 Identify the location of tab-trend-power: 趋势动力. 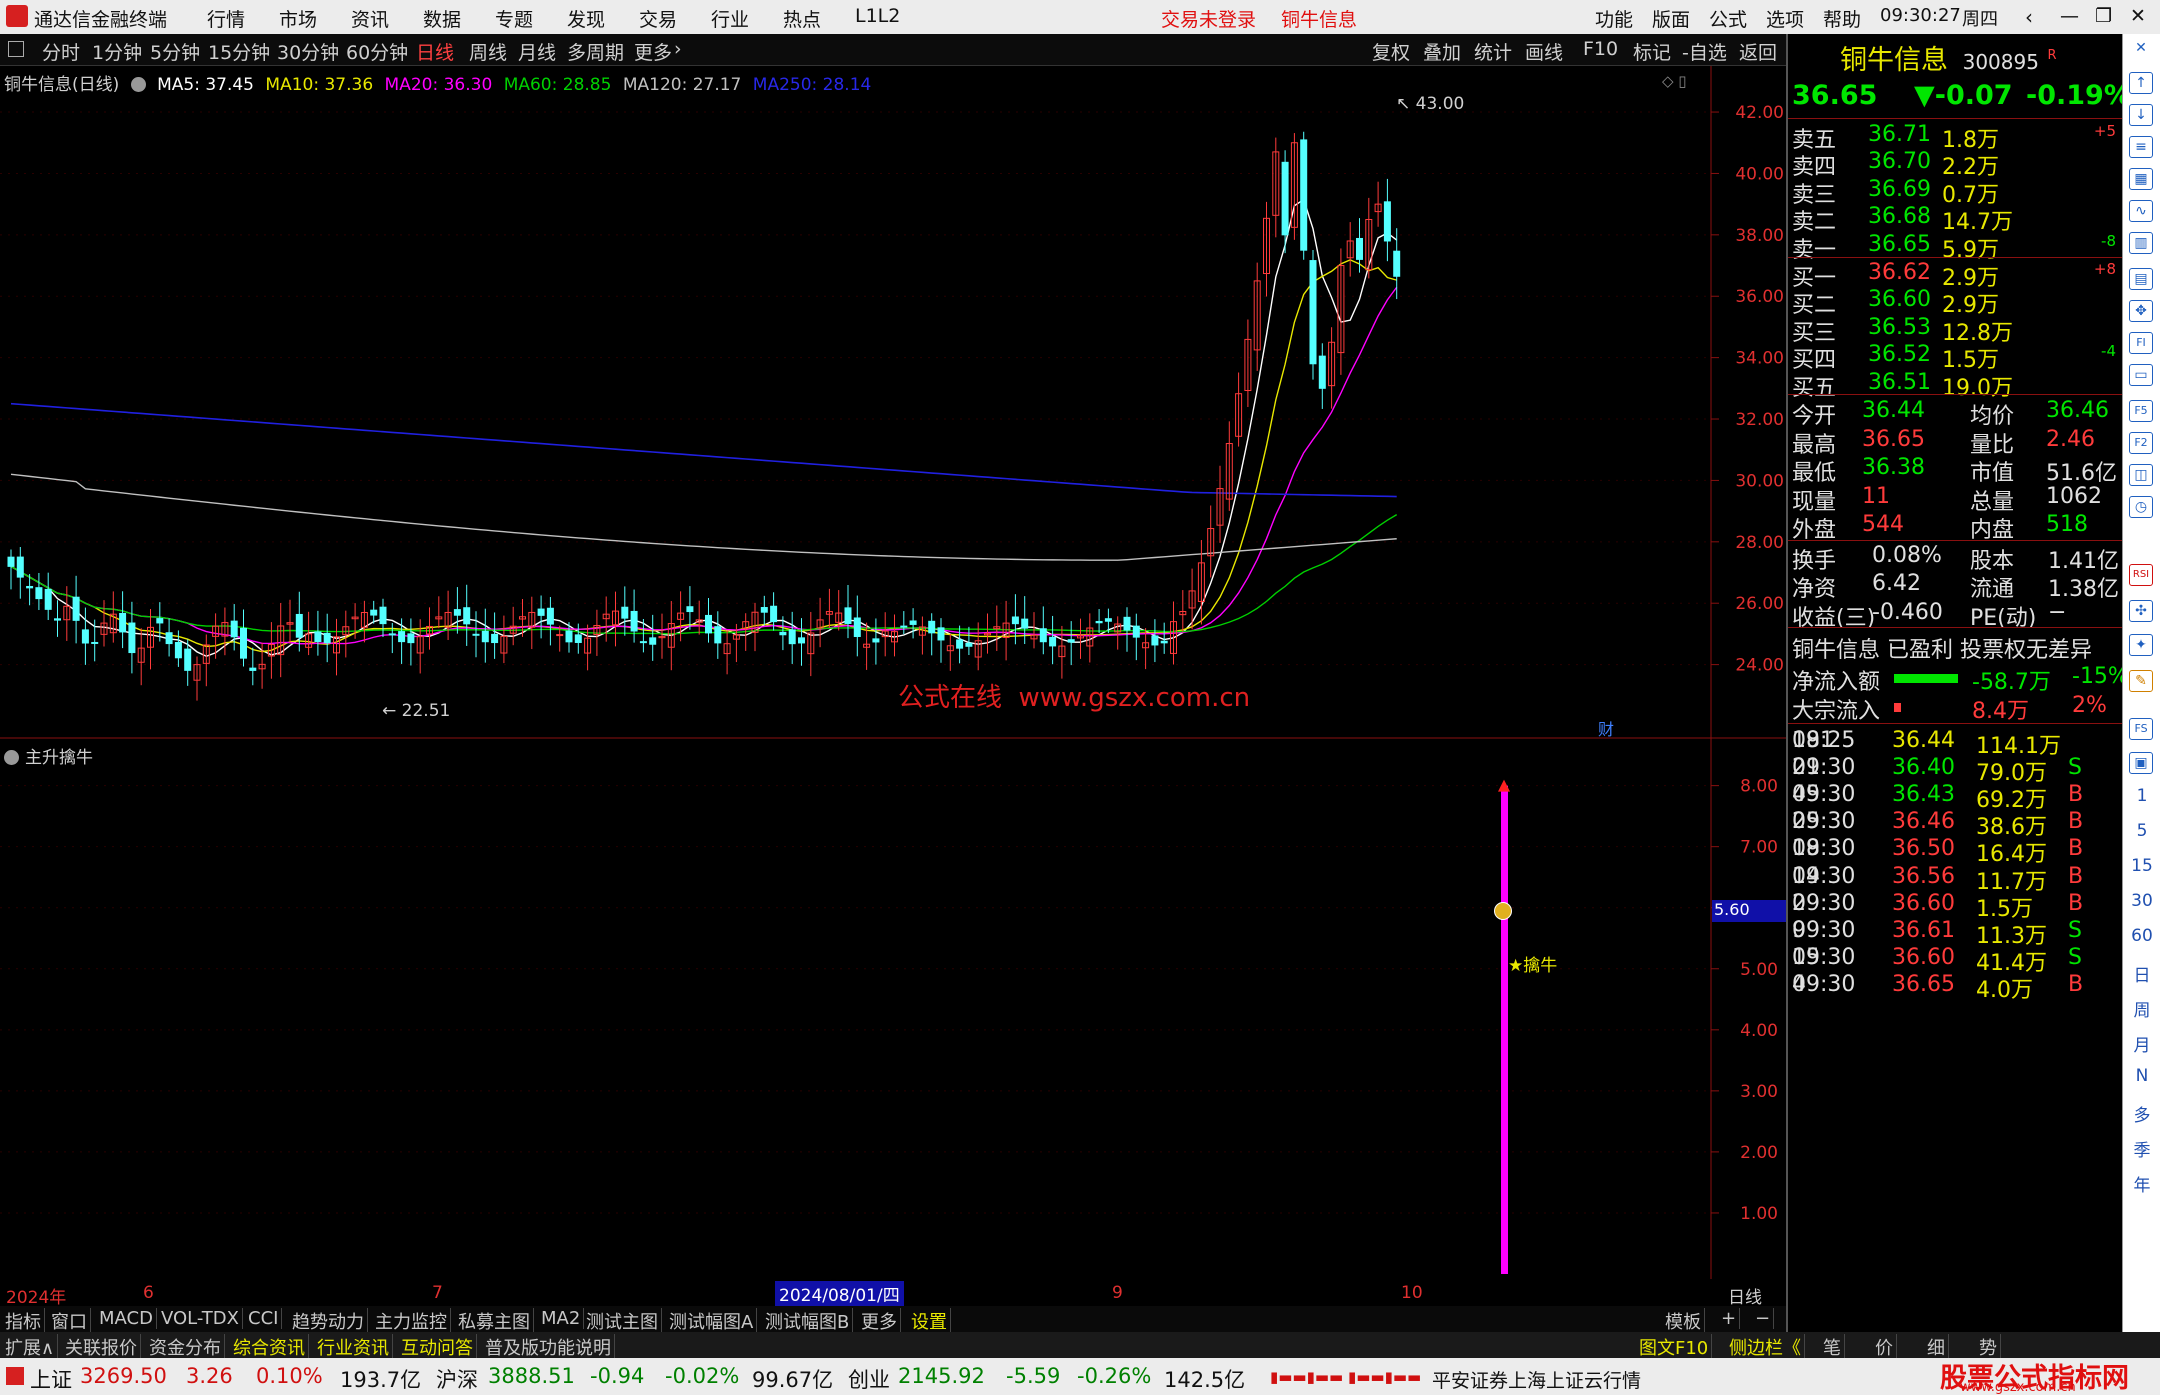
(328, 1321).